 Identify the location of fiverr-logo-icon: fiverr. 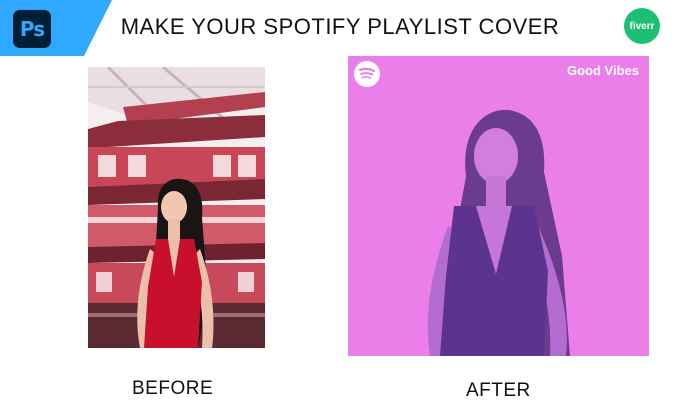
(642, 26).